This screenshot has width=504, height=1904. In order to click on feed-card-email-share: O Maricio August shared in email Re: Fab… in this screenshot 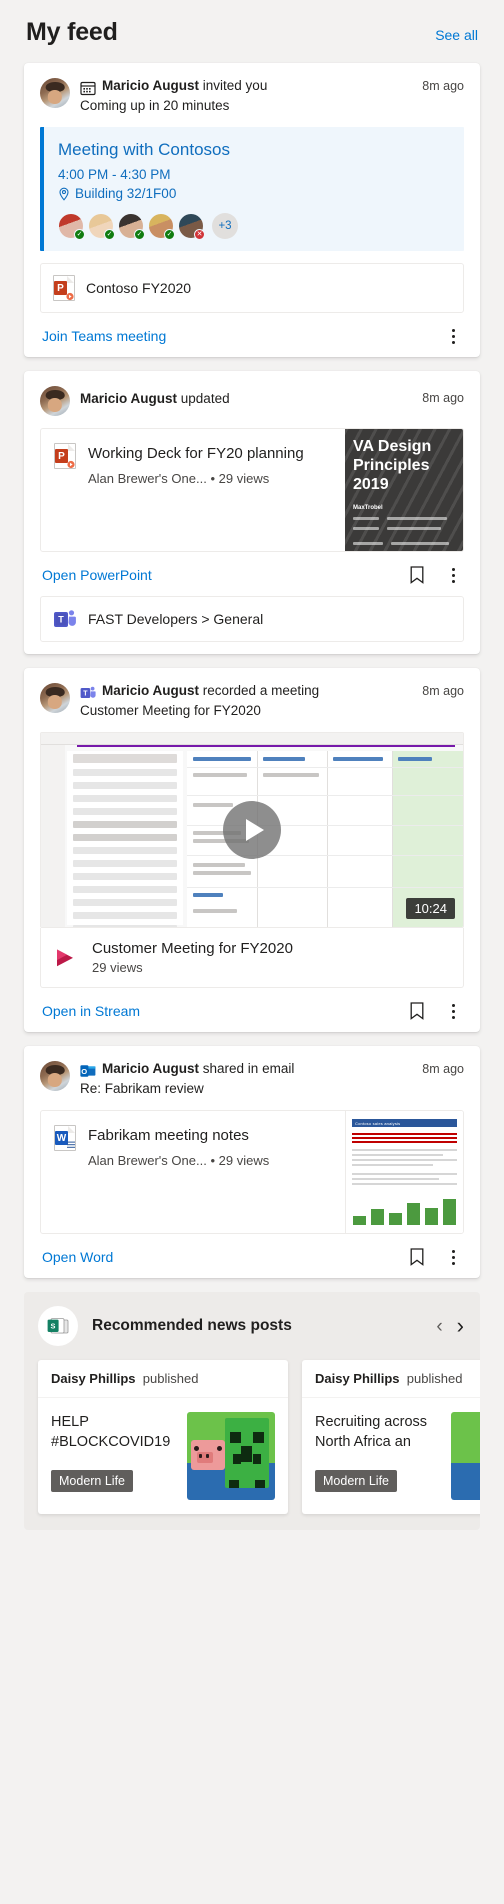, I will do `click(252, 1162)`.